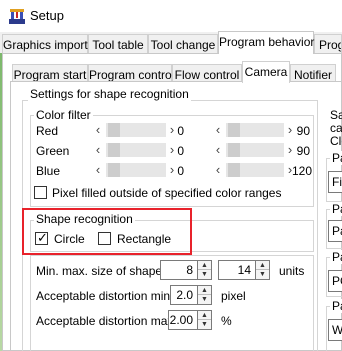  What do you see at coordinates (237, 270) in the screenshot?
I see `size-max-input: 14` at bounding box center [237, 270].